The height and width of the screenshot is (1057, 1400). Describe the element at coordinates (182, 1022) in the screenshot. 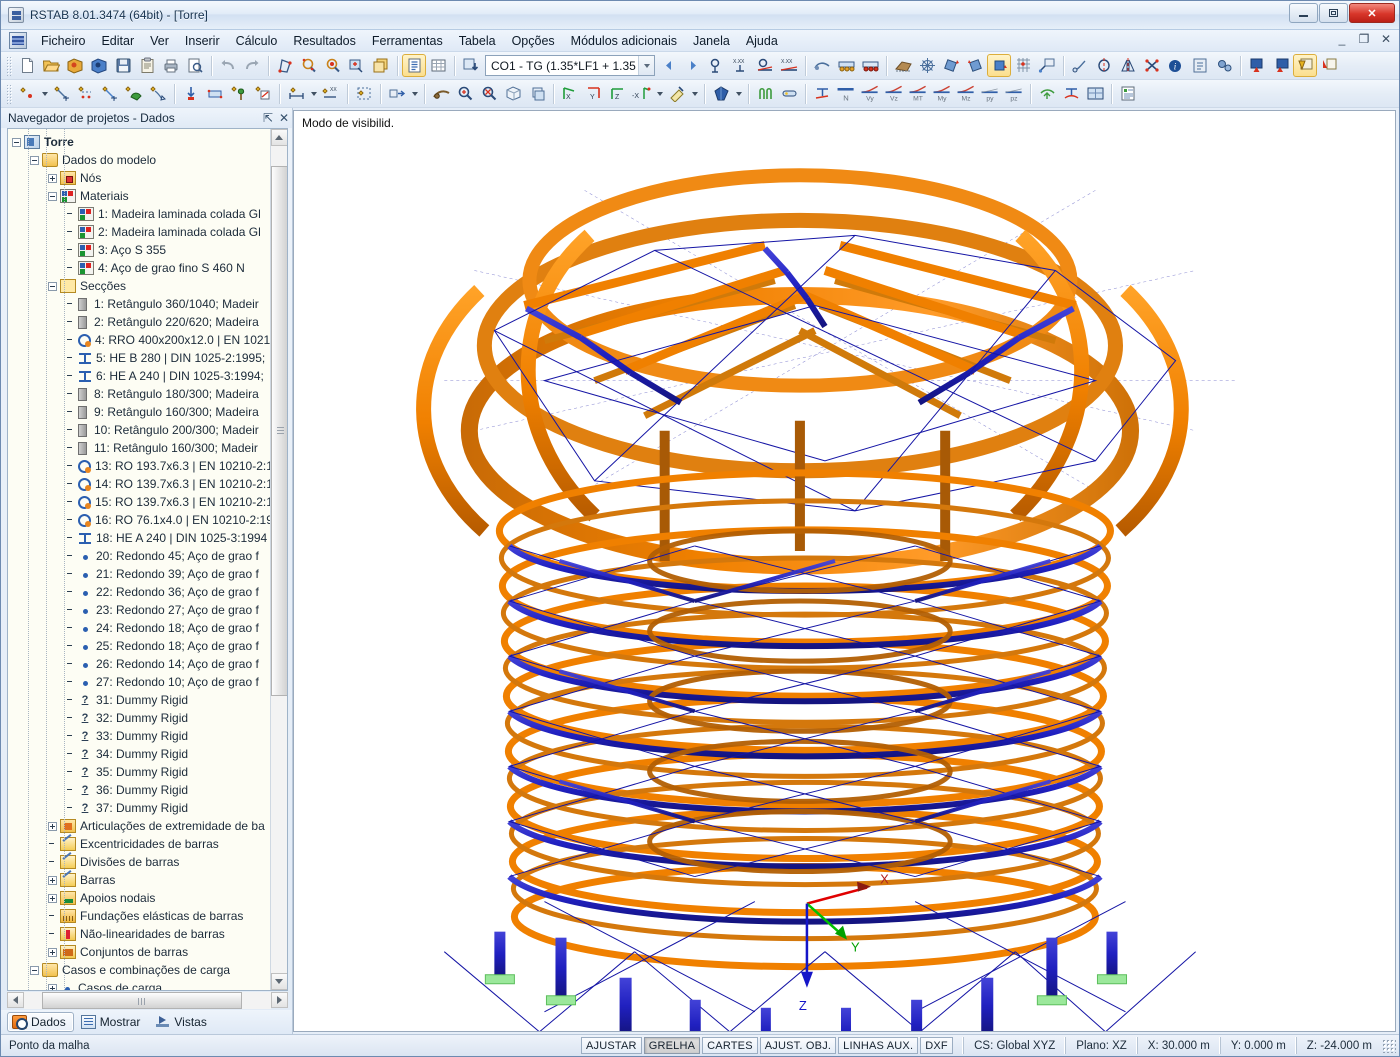

I see `tab-vistas: Vistas` at that location.